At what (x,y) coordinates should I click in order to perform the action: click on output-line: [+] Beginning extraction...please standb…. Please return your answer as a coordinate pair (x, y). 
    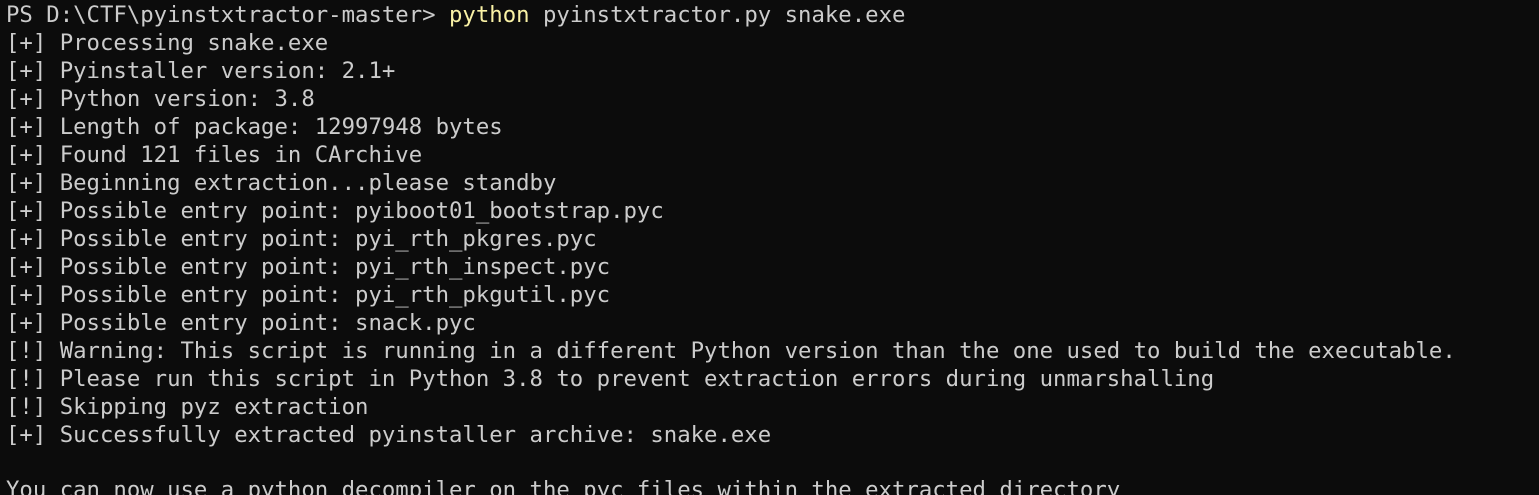
    Looking at the image, I should click on (281, 183).